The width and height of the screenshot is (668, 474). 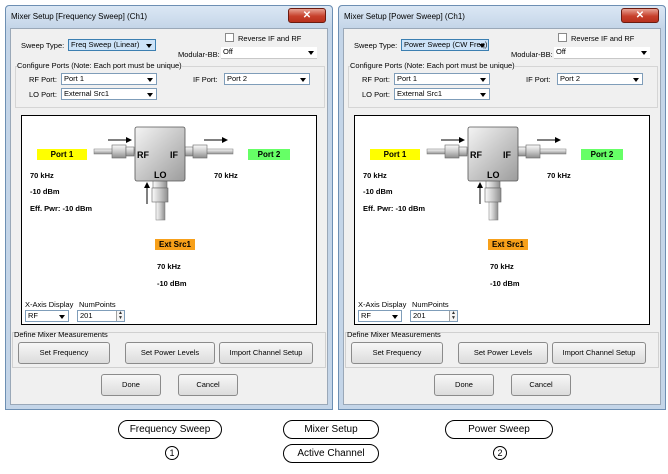 I want to click on lo-power: -10 dBm, so click(x=505, y=283).